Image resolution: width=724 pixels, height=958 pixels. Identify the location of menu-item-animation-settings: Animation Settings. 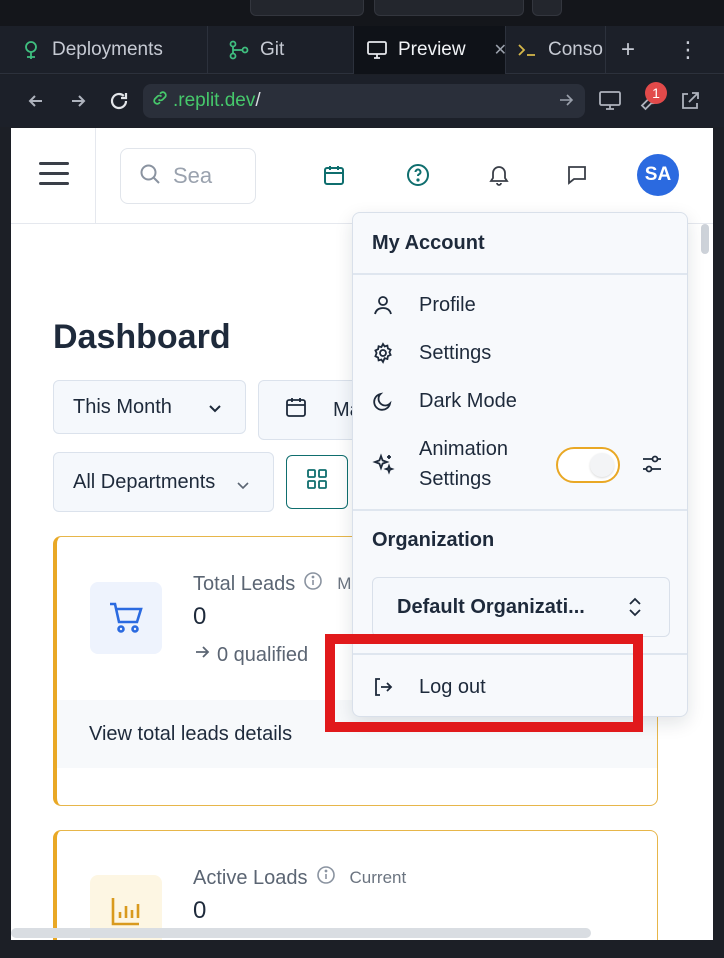
(521, 464).